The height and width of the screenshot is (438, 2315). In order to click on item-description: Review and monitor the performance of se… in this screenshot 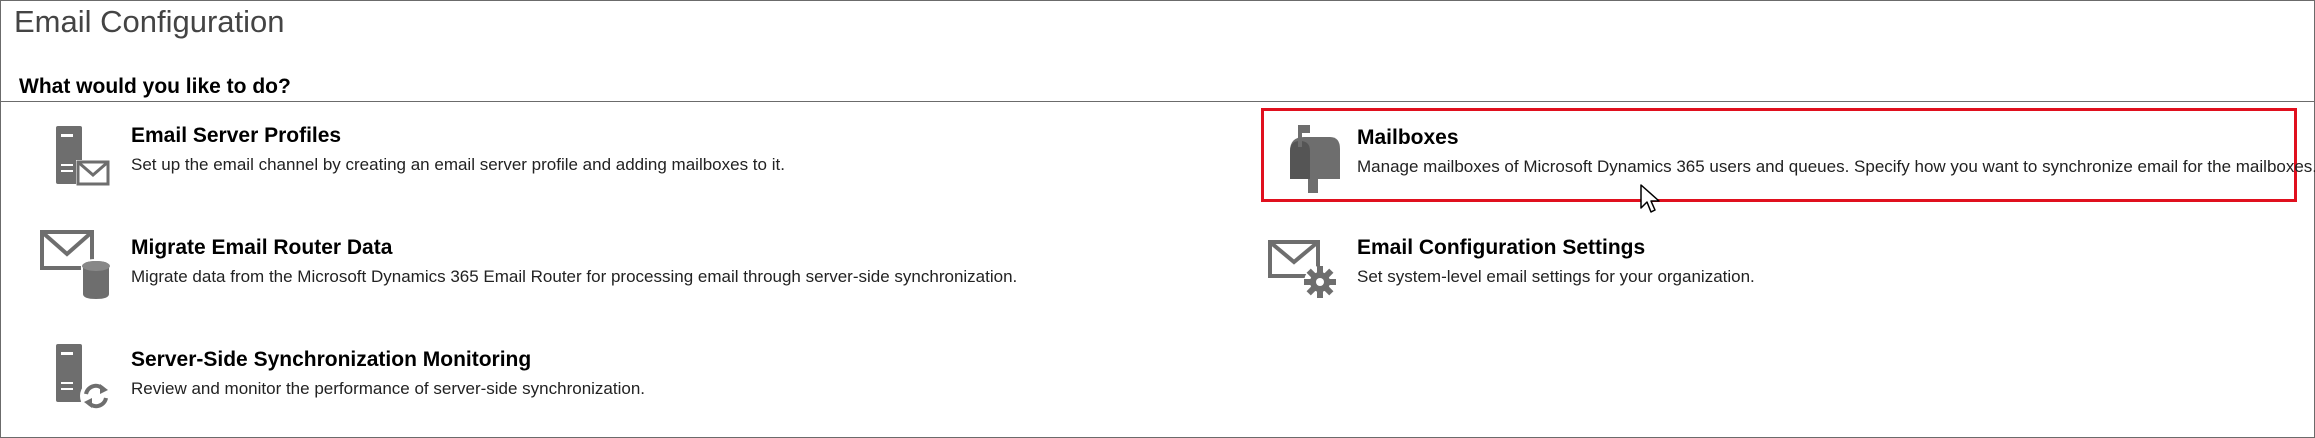, I will do `click(388, 388)`.